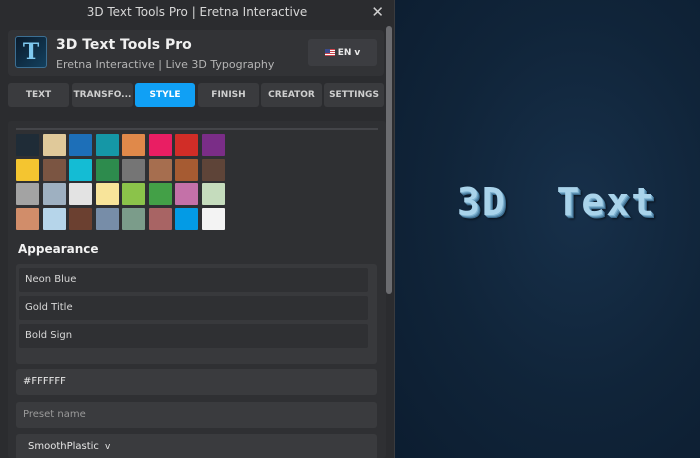  I want to click on language-label: EN, so click(344, 52).